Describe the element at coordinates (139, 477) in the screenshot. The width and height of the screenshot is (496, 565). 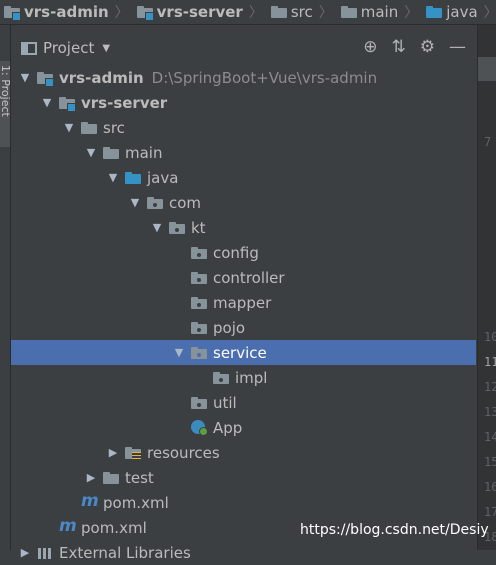
I see `tree-item-label: test` at that location.